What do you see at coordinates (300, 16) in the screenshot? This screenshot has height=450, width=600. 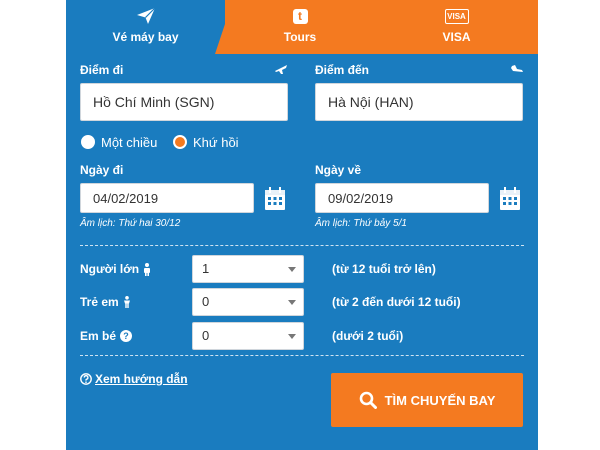 I see `tours-t-icon: t` at bounding box center [300, 16].